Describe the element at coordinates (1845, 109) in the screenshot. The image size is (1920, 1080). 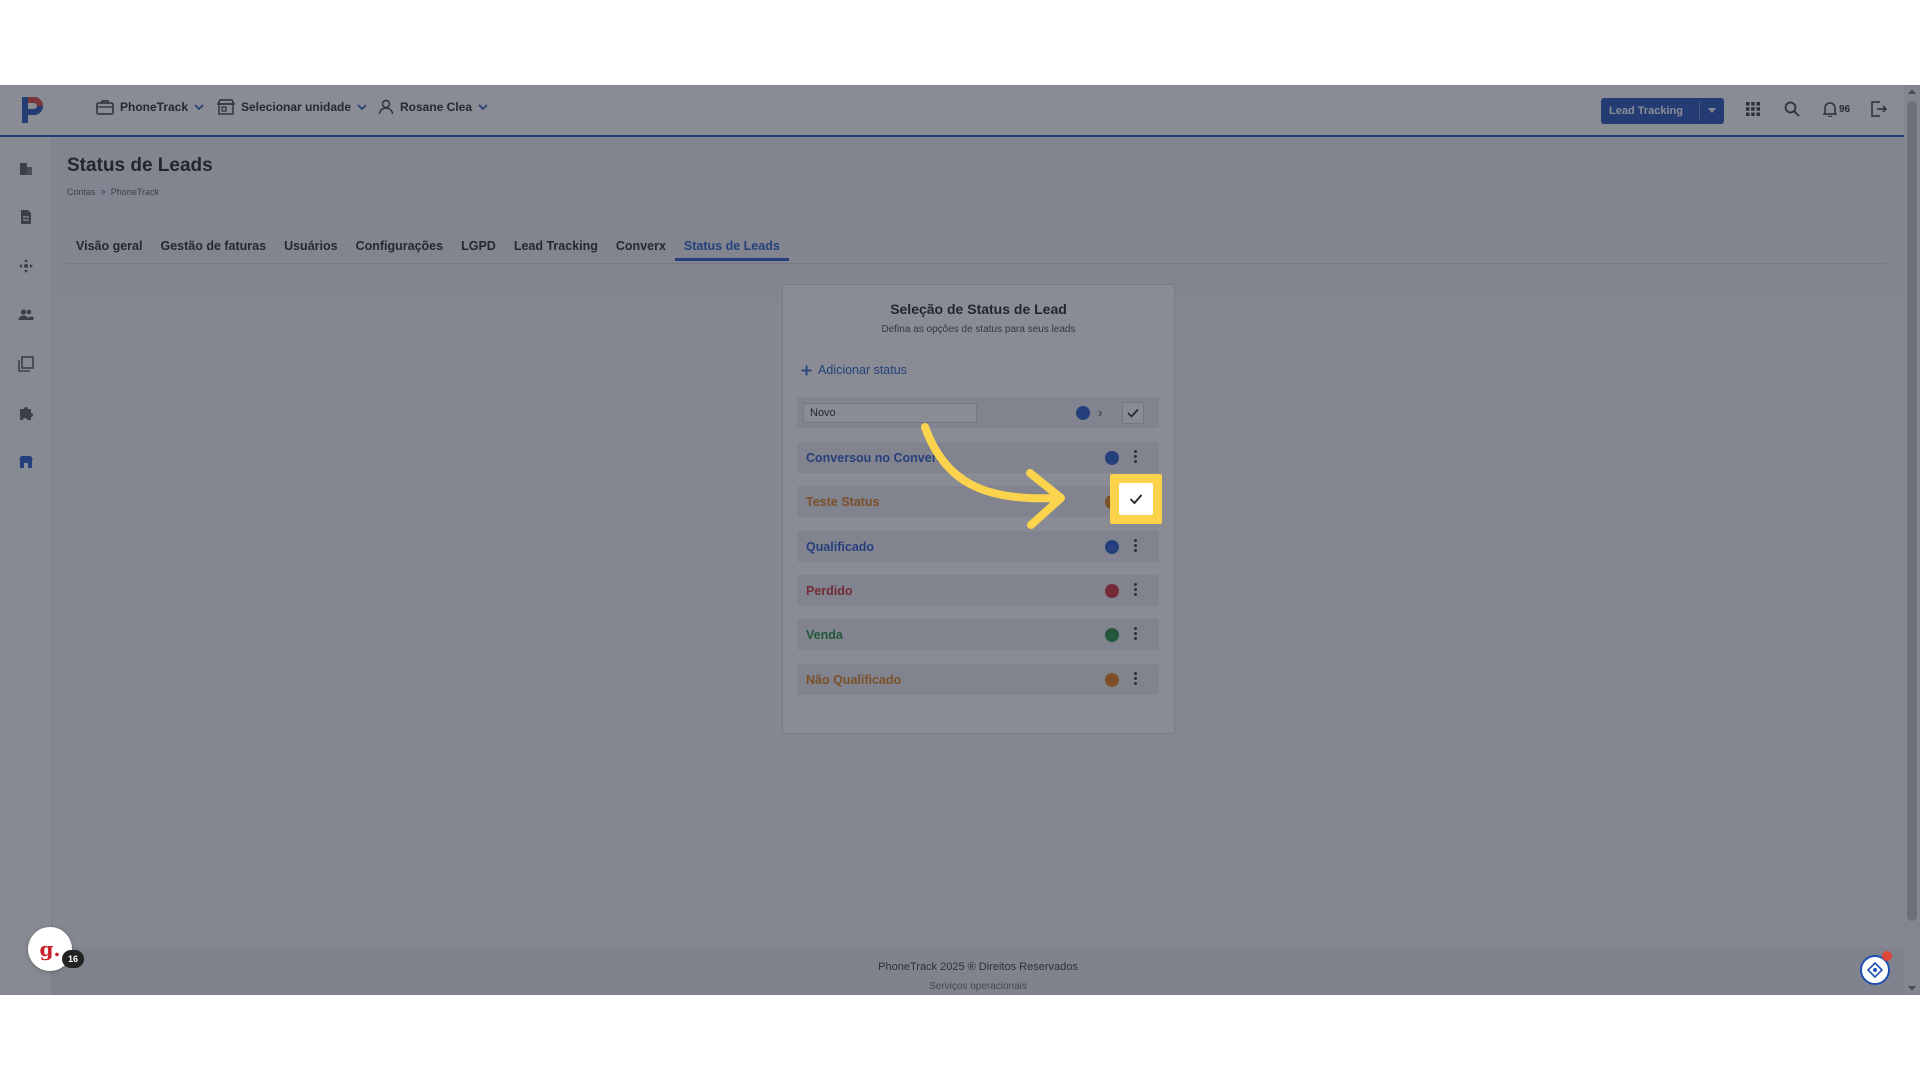
I see `notifications-count: 96` at that location.